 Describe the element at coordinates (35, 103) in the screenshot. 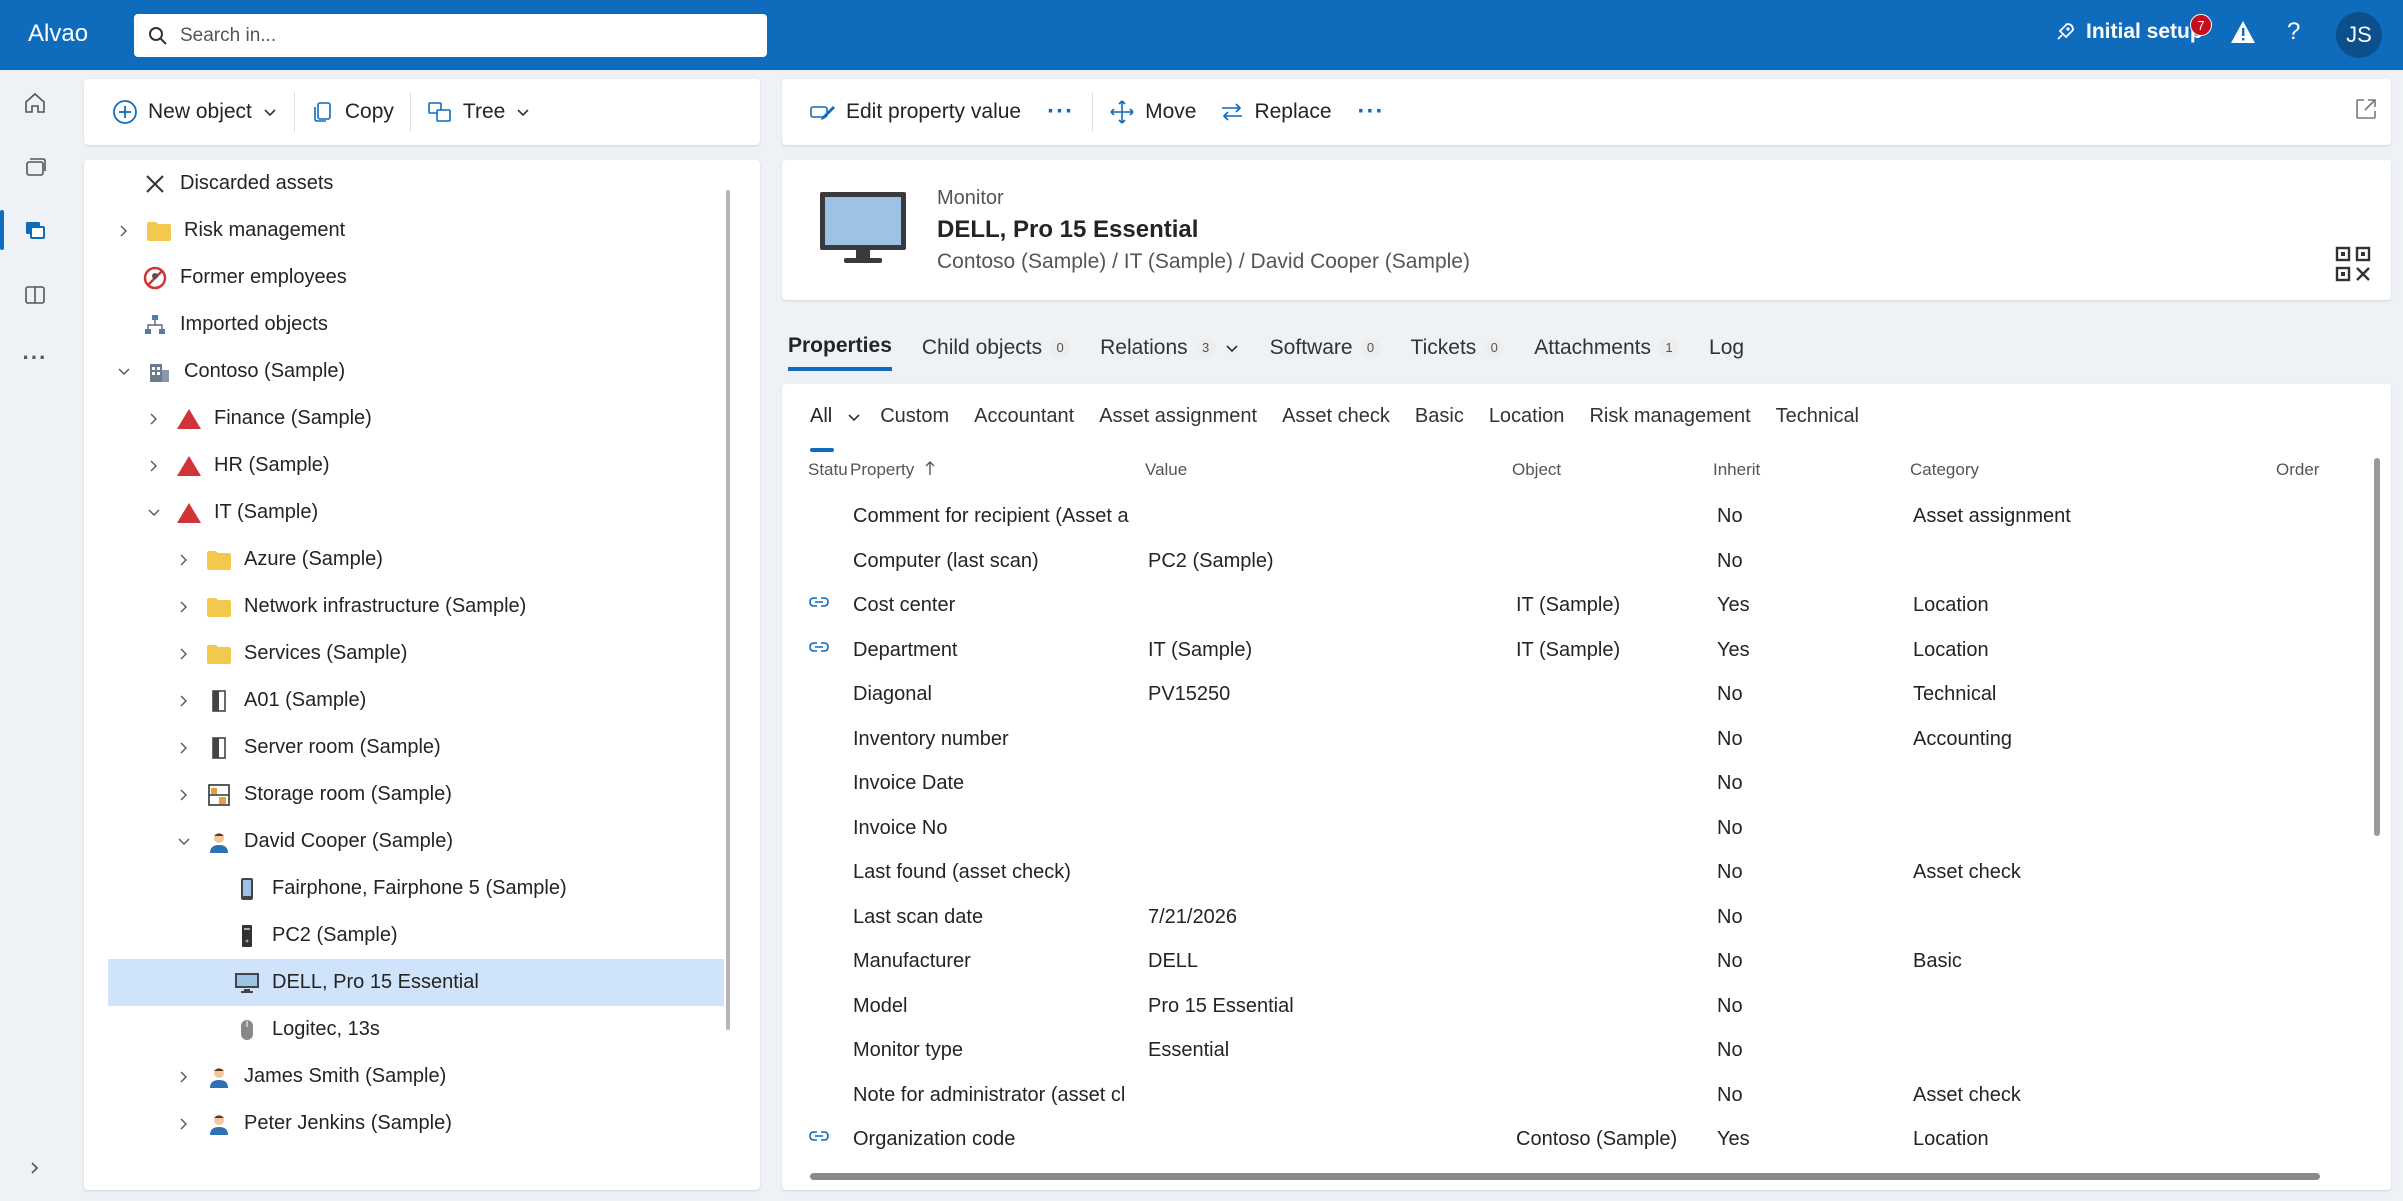

I see `home-icon` at that location.